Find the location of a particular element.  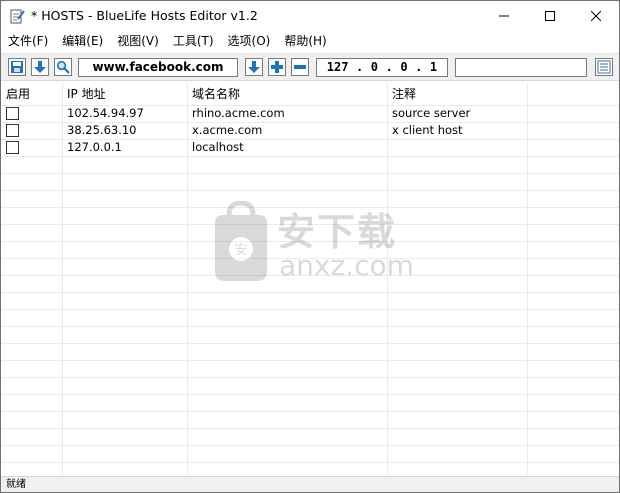

watermark-en-text: anxz.com is located at coordinates (346, 265).